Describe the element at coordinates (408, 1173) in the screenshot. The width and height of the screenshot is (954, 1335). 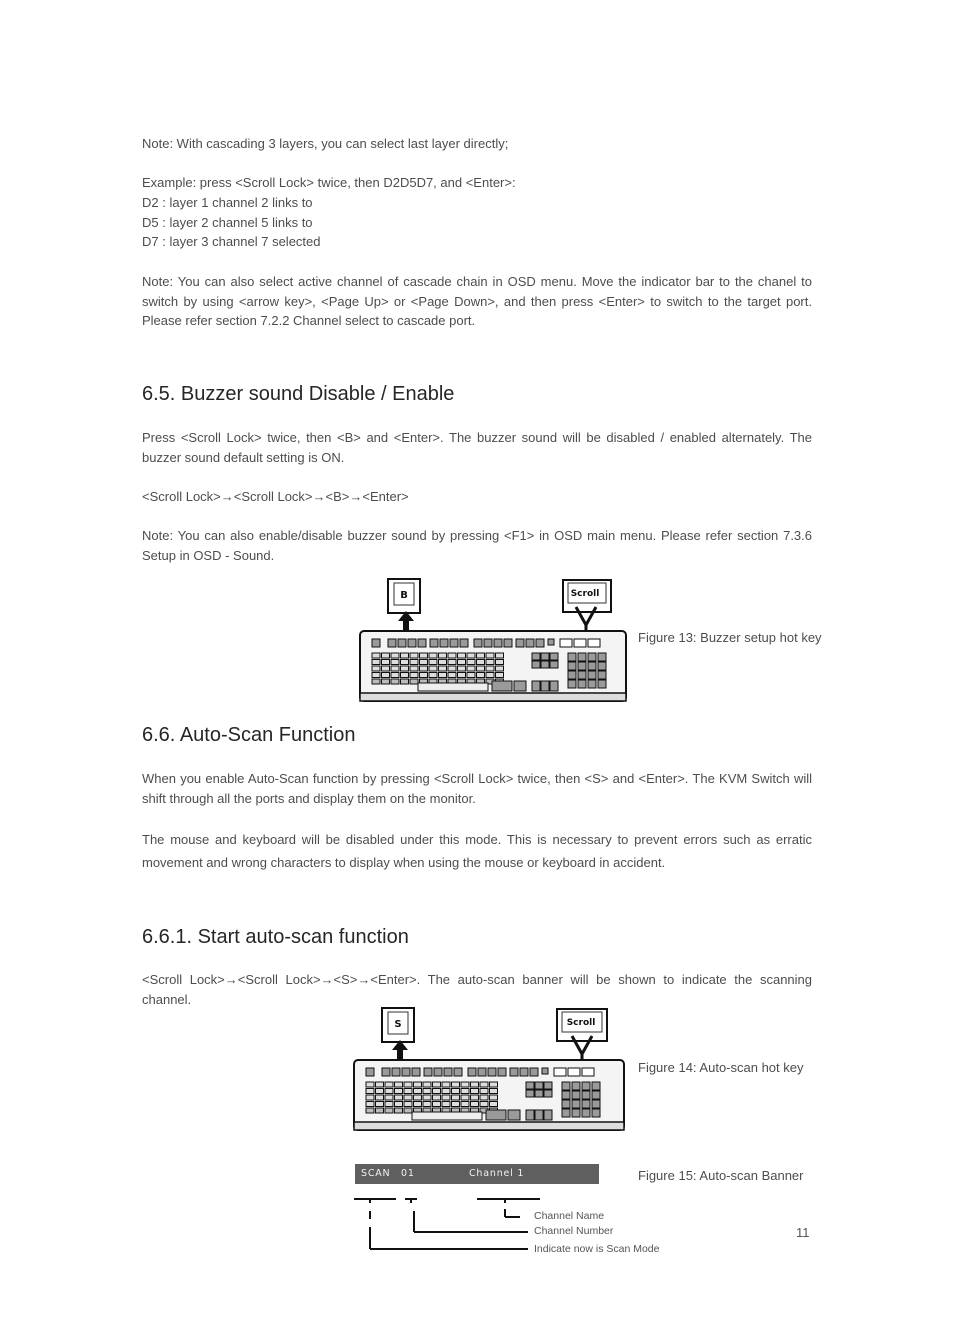
I see `banner-channel-number: 01` at that location.